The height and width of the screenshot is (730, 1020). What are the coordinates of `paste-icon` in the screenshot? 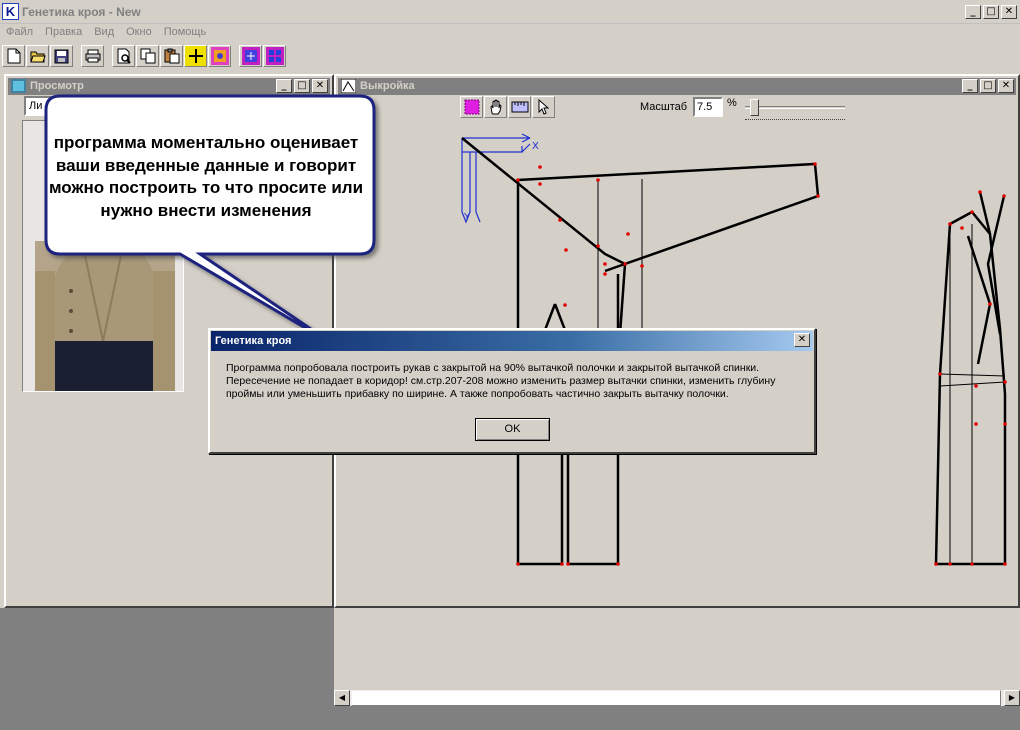 It's located at (171, 56).